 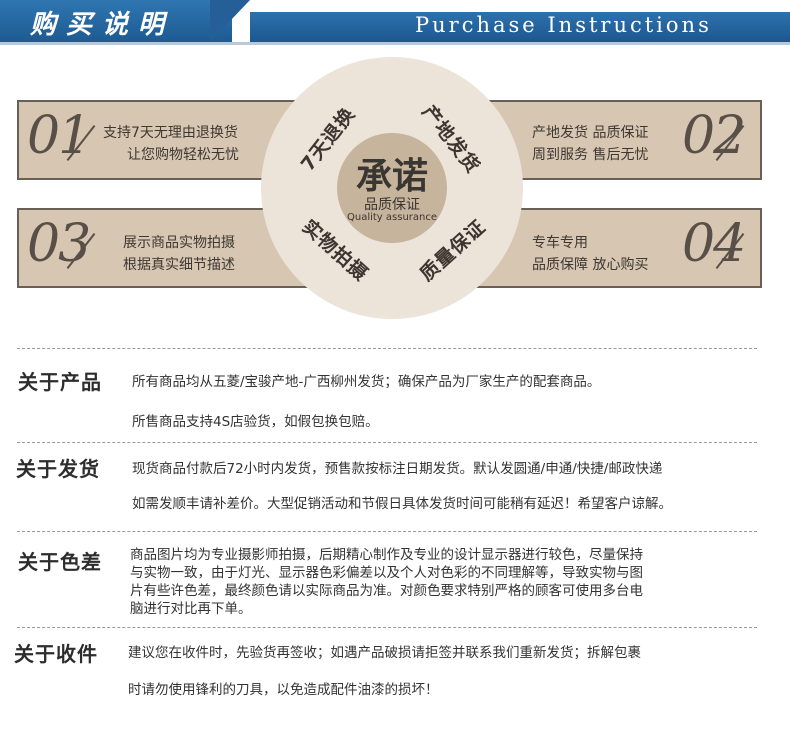 What do you see at coordinates (402, 504) in the screenshot?
I see `section-line: 如需发顺丰请补差价。大型促销活动和节假日具体发货时间可能稍有延迟！希望客户谅解。` at bounding box center [402, 504].